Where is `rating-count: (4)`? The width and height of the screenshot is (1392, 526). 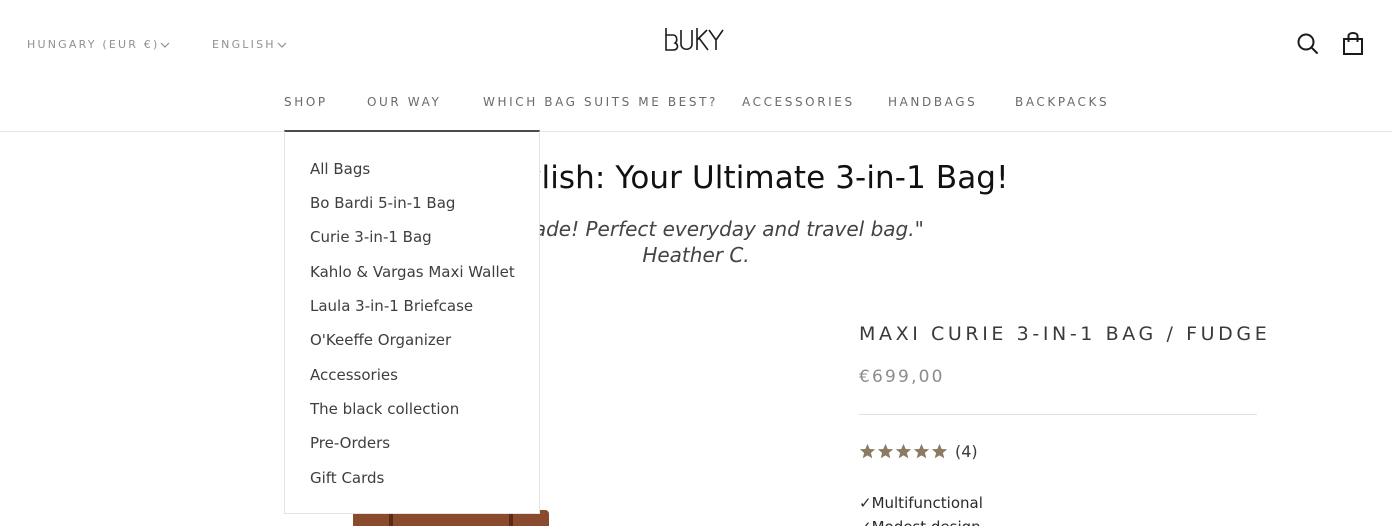
rating-count: (4) is located at coordinates (966, 451).